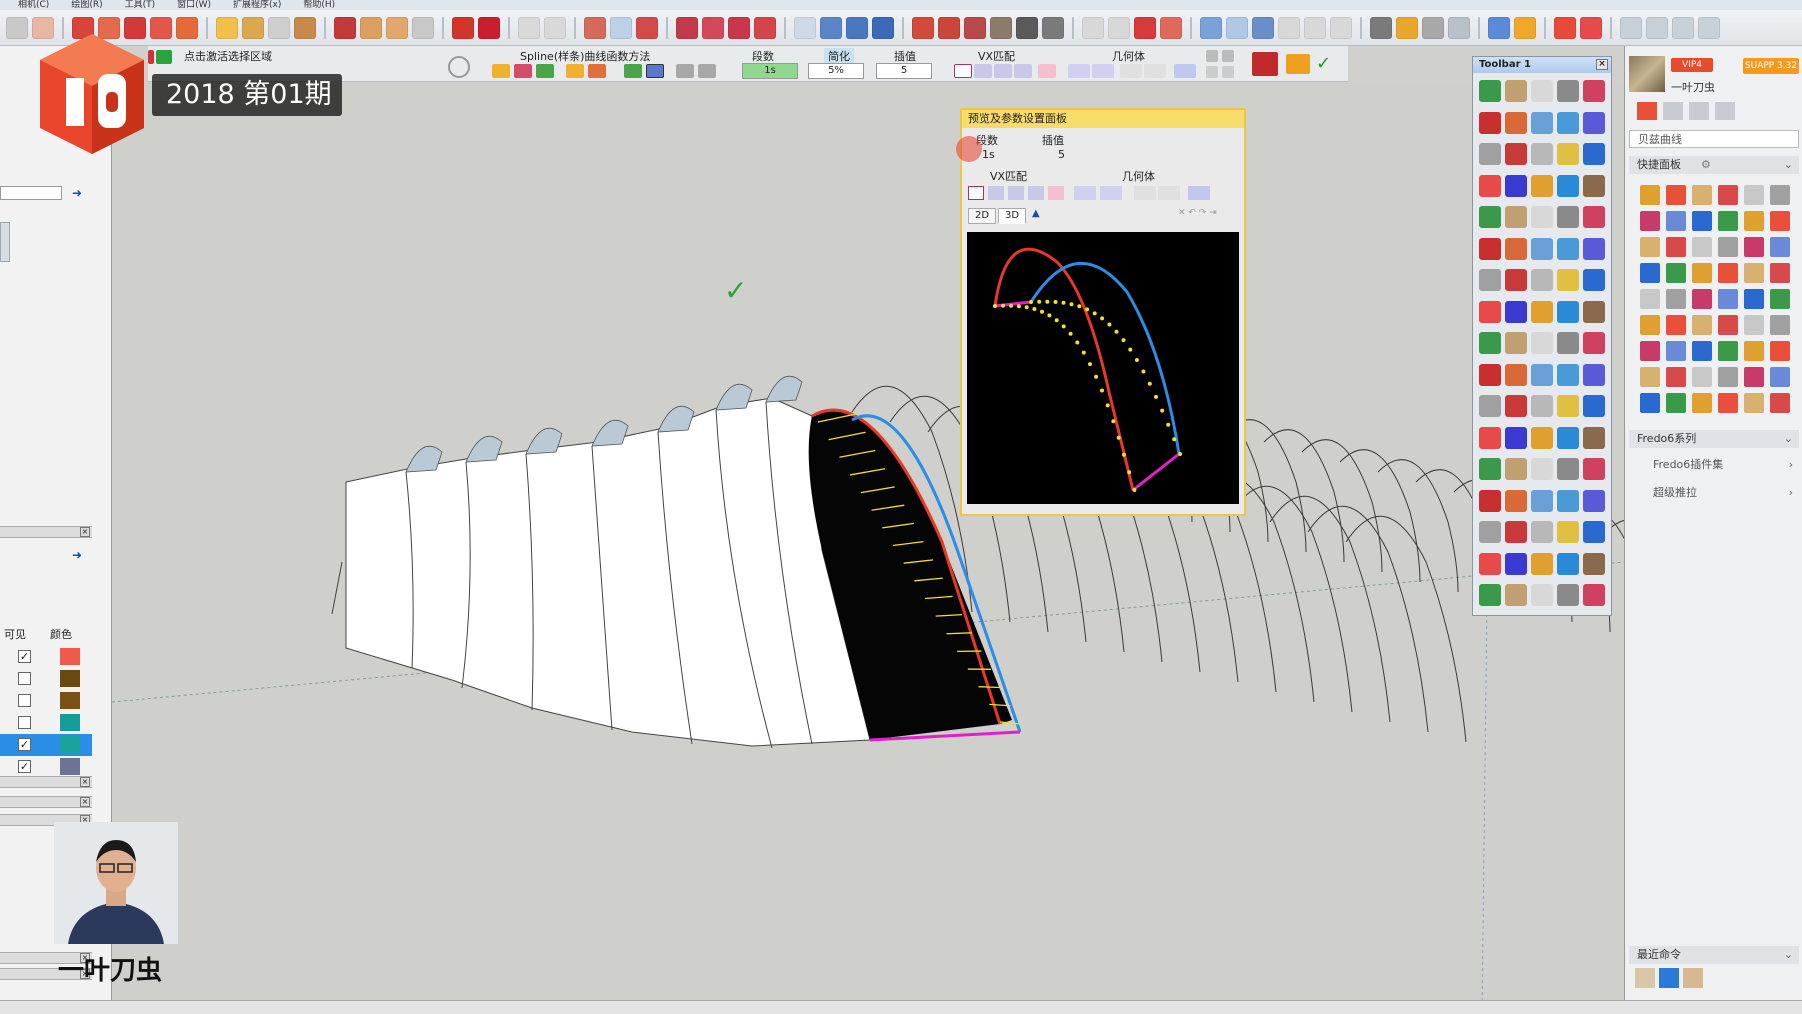  What do you see at coordinates (1265, 64) in the screenshot?
I see `exit-door-icon` at bounding box center [1265, 64].